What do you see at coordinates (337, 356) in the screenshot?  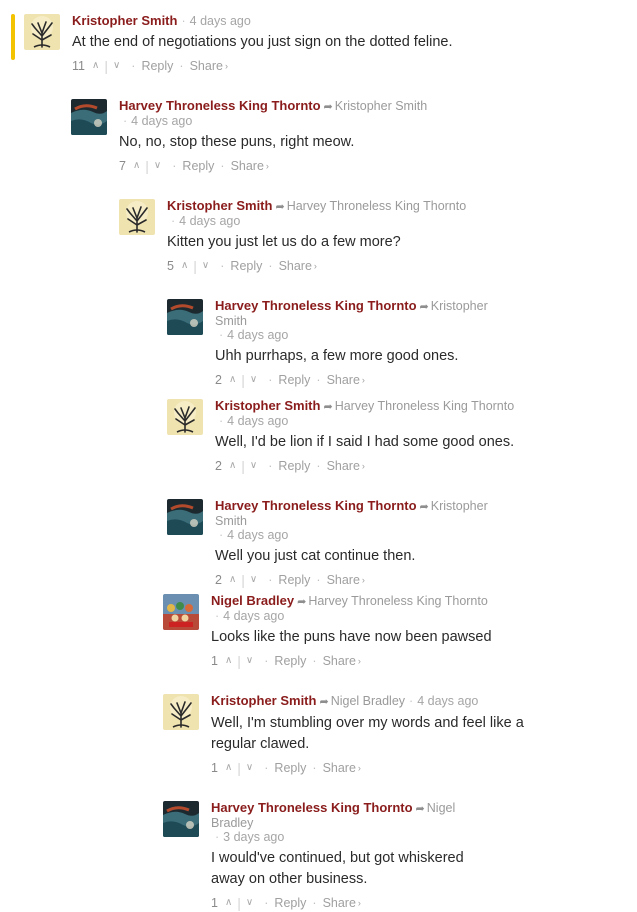 I see `comment-text: Uhh purrhaps, a few more good ones.` at bounding box center [337, 356].